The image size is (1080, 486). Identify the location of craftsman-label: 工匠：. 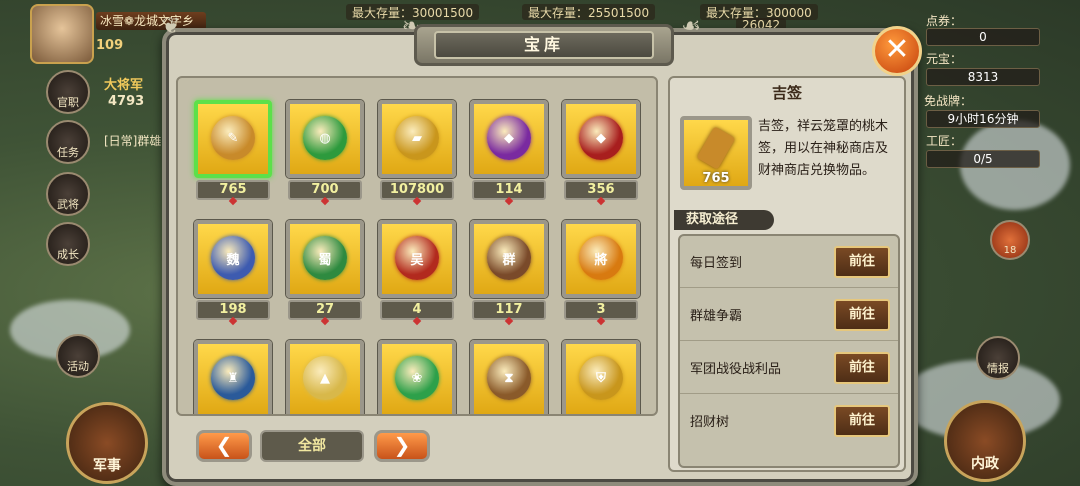
(943, 141).